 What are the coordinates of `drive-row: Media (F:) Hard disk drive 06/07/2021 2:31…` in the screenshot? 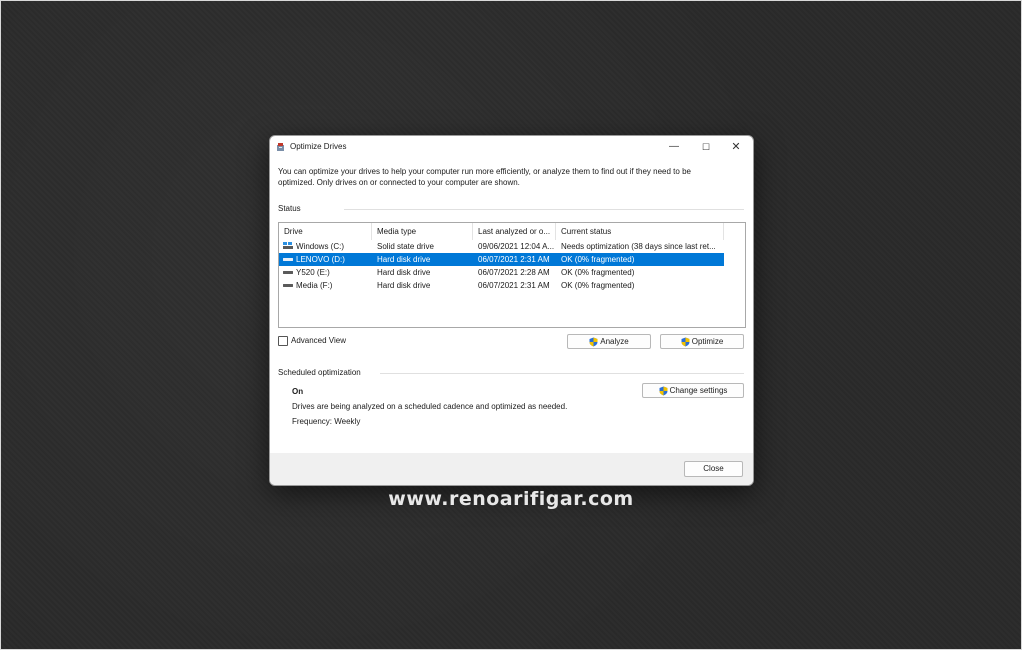 It's located at (501, 285).